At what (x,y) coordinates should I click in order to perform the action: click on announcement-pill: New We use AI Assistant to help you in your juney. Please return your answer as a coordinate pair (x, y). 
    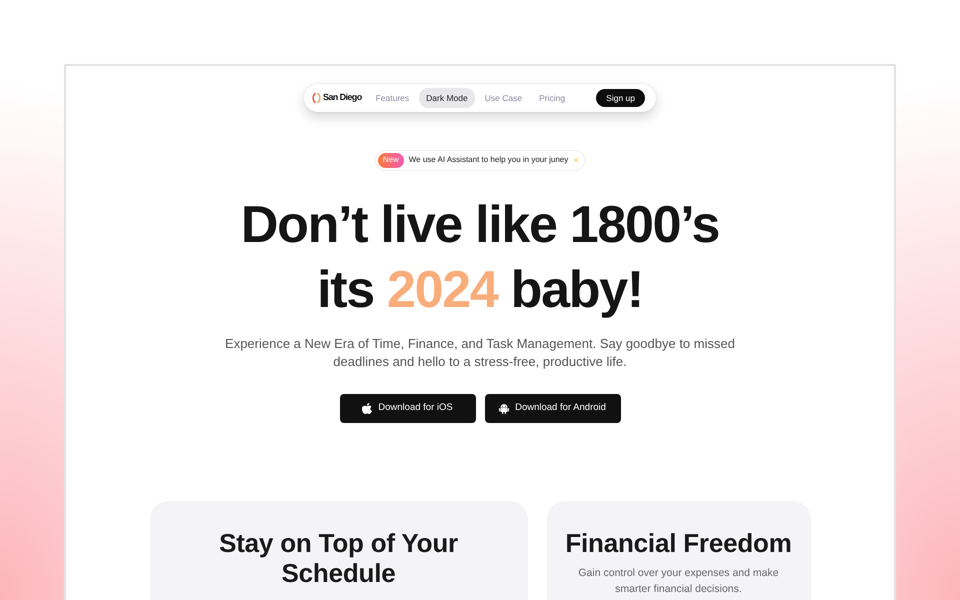
    Looking at the image, I should click on (480, 160).